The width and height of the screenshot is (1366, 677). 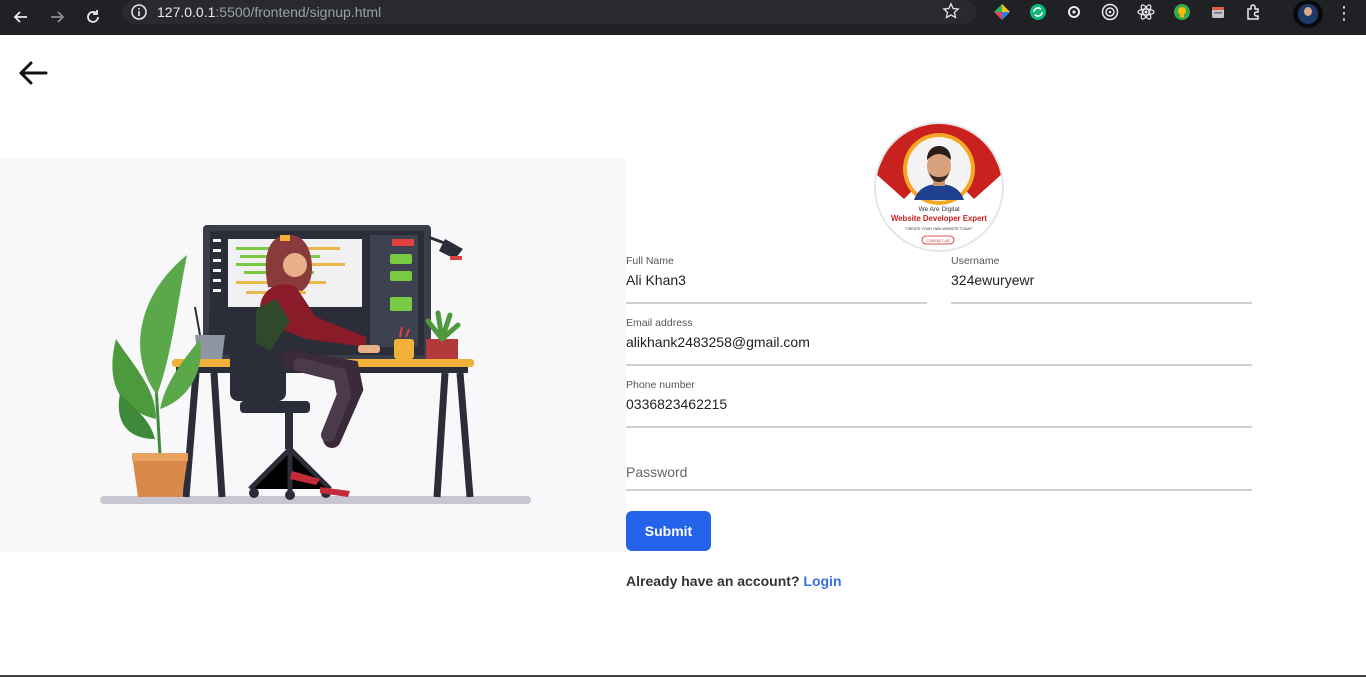 I want to click on profile-line3: "CREATE YOUR OWN WEBSITE TODAY", so click(x=939, y=229).